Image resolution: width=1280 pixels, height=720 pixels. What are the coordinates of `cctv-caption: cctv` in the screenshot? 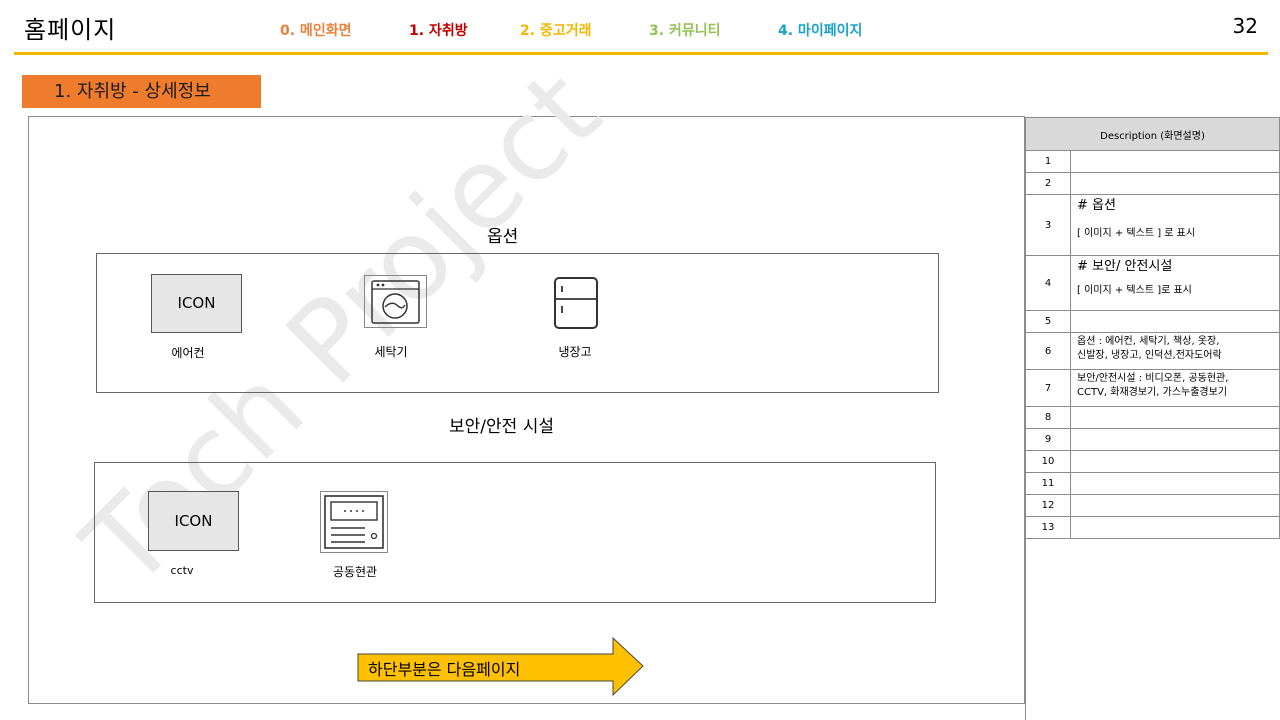 It's located at (182, 570).